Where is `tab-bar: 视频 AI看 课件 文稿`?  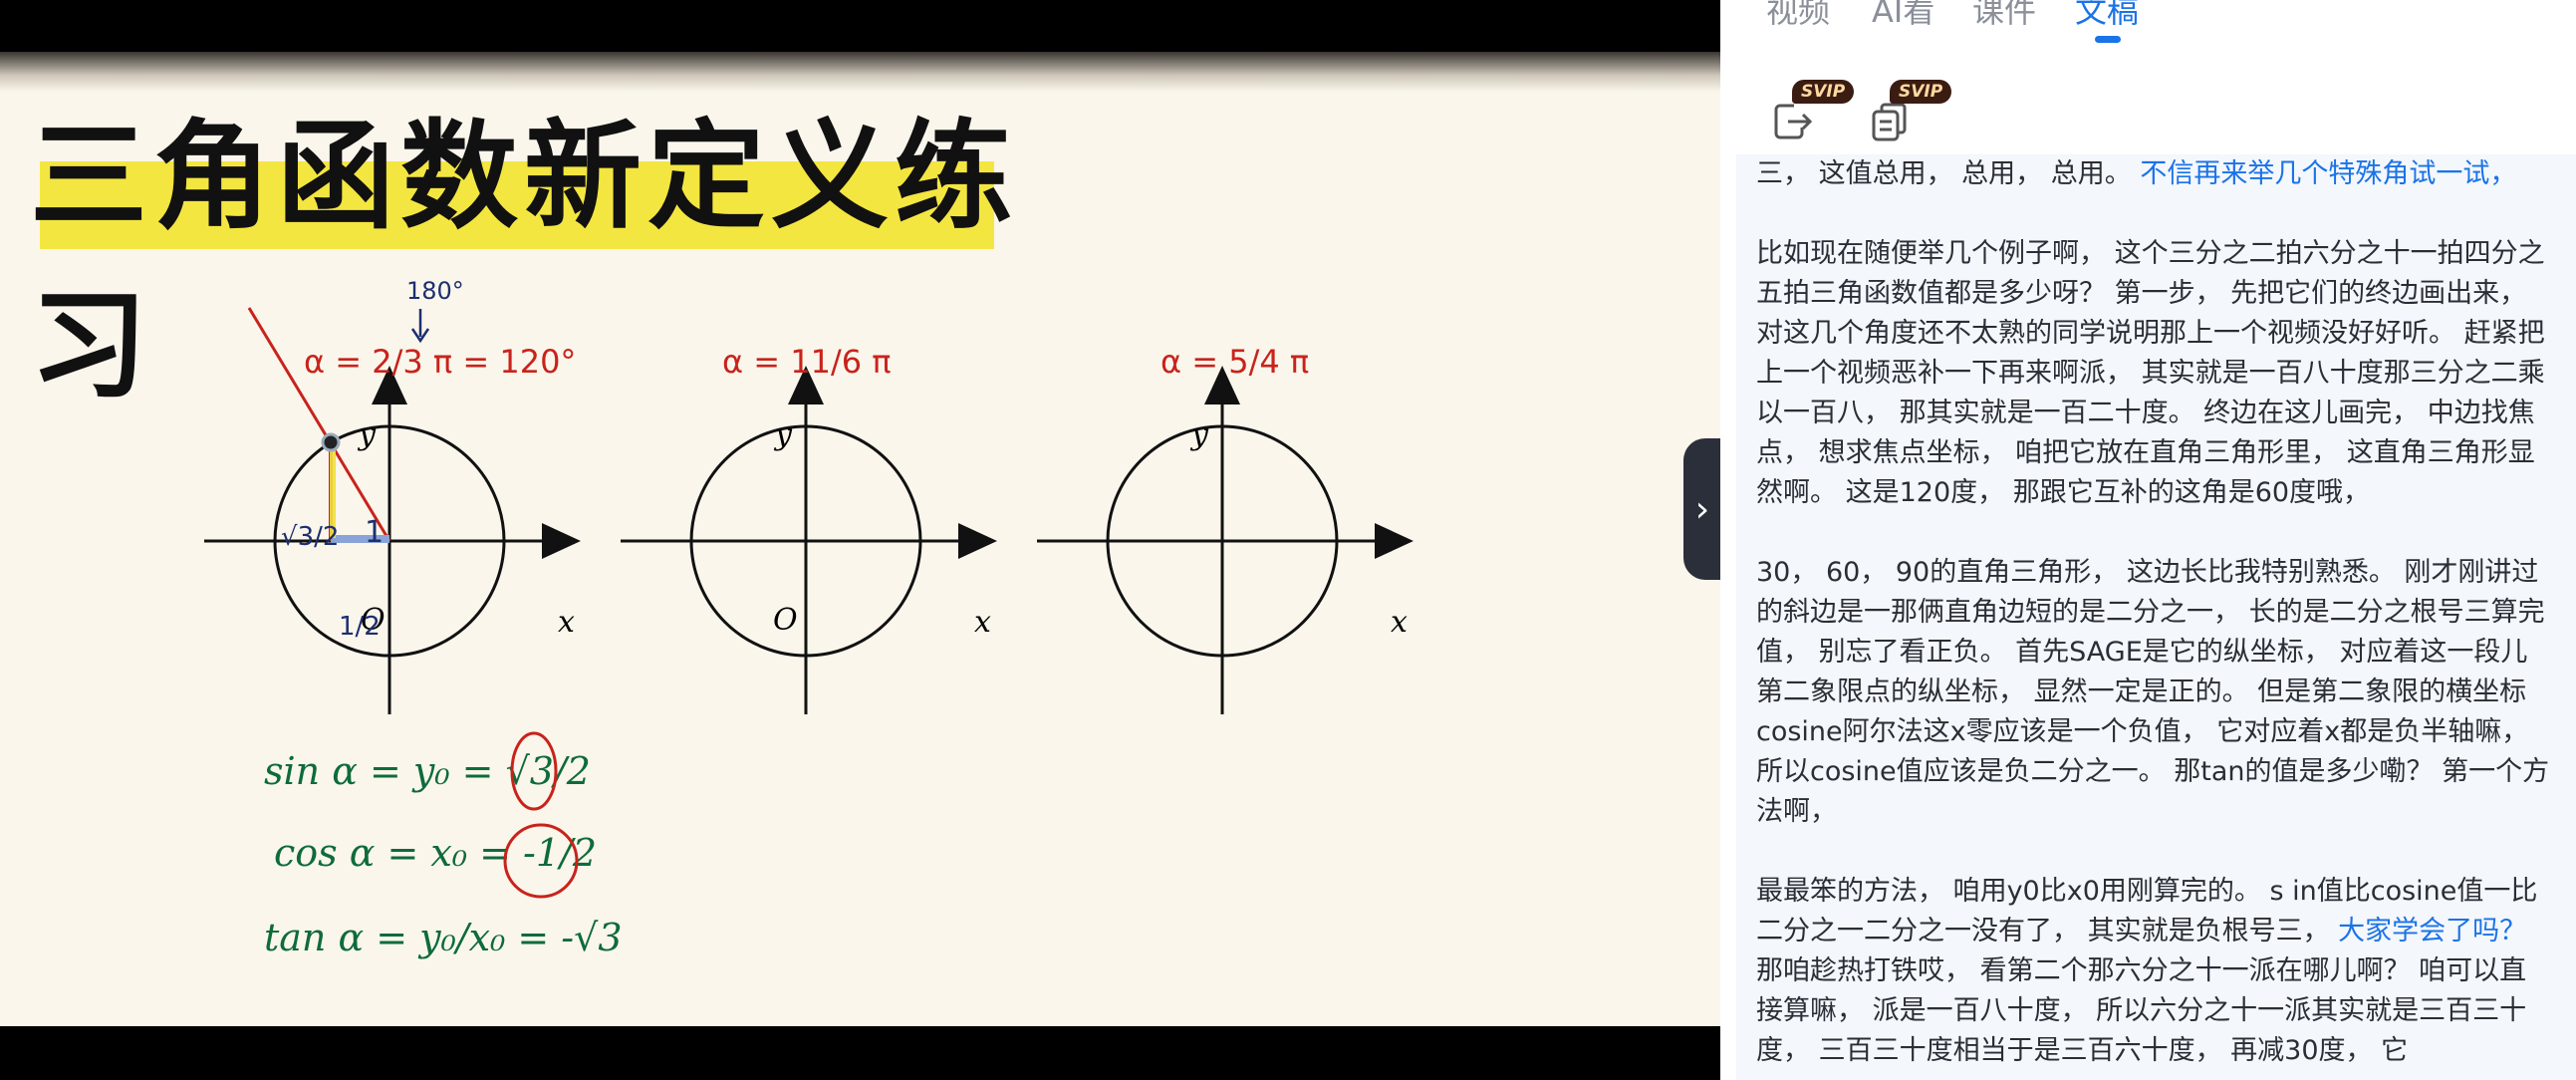 tab-bar: 视频 AI看 课件 文稿 is located at coordinates (2148, 26).